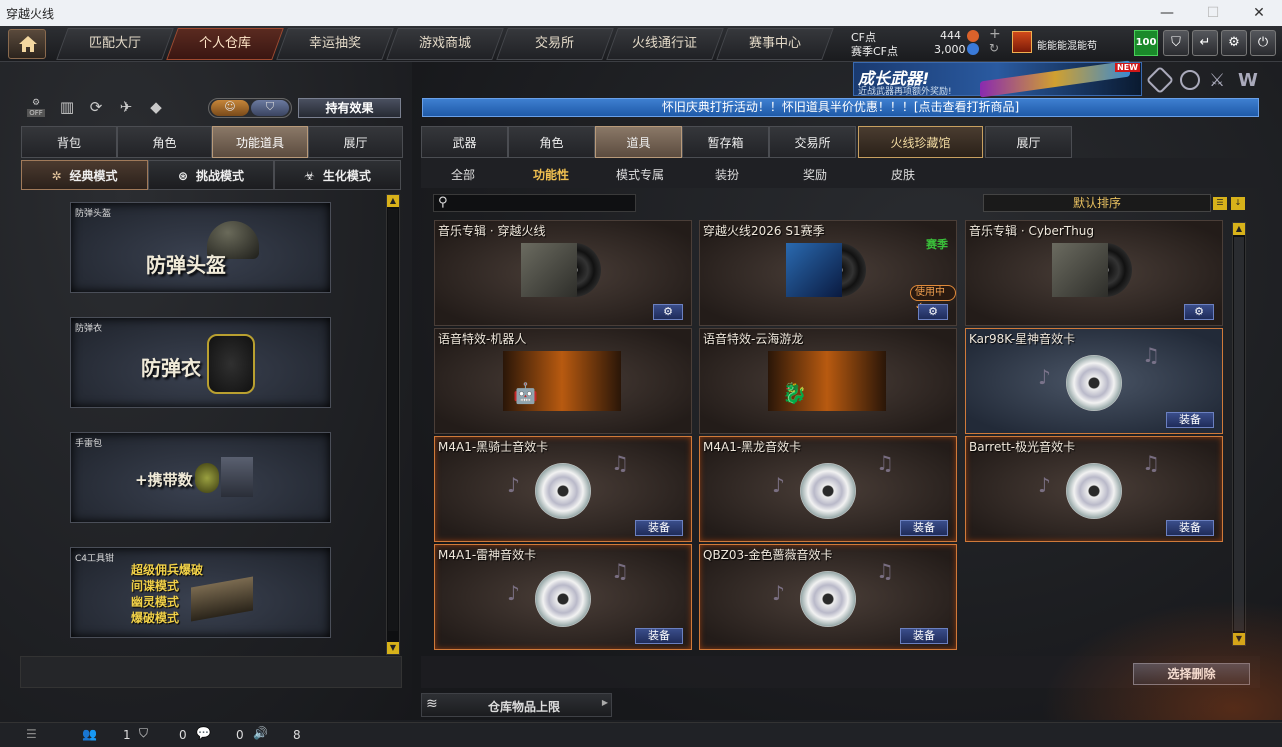 The height and width of the screenshot is (747, 1282). I want to click on run-icon: ✈, so click(126, 109).